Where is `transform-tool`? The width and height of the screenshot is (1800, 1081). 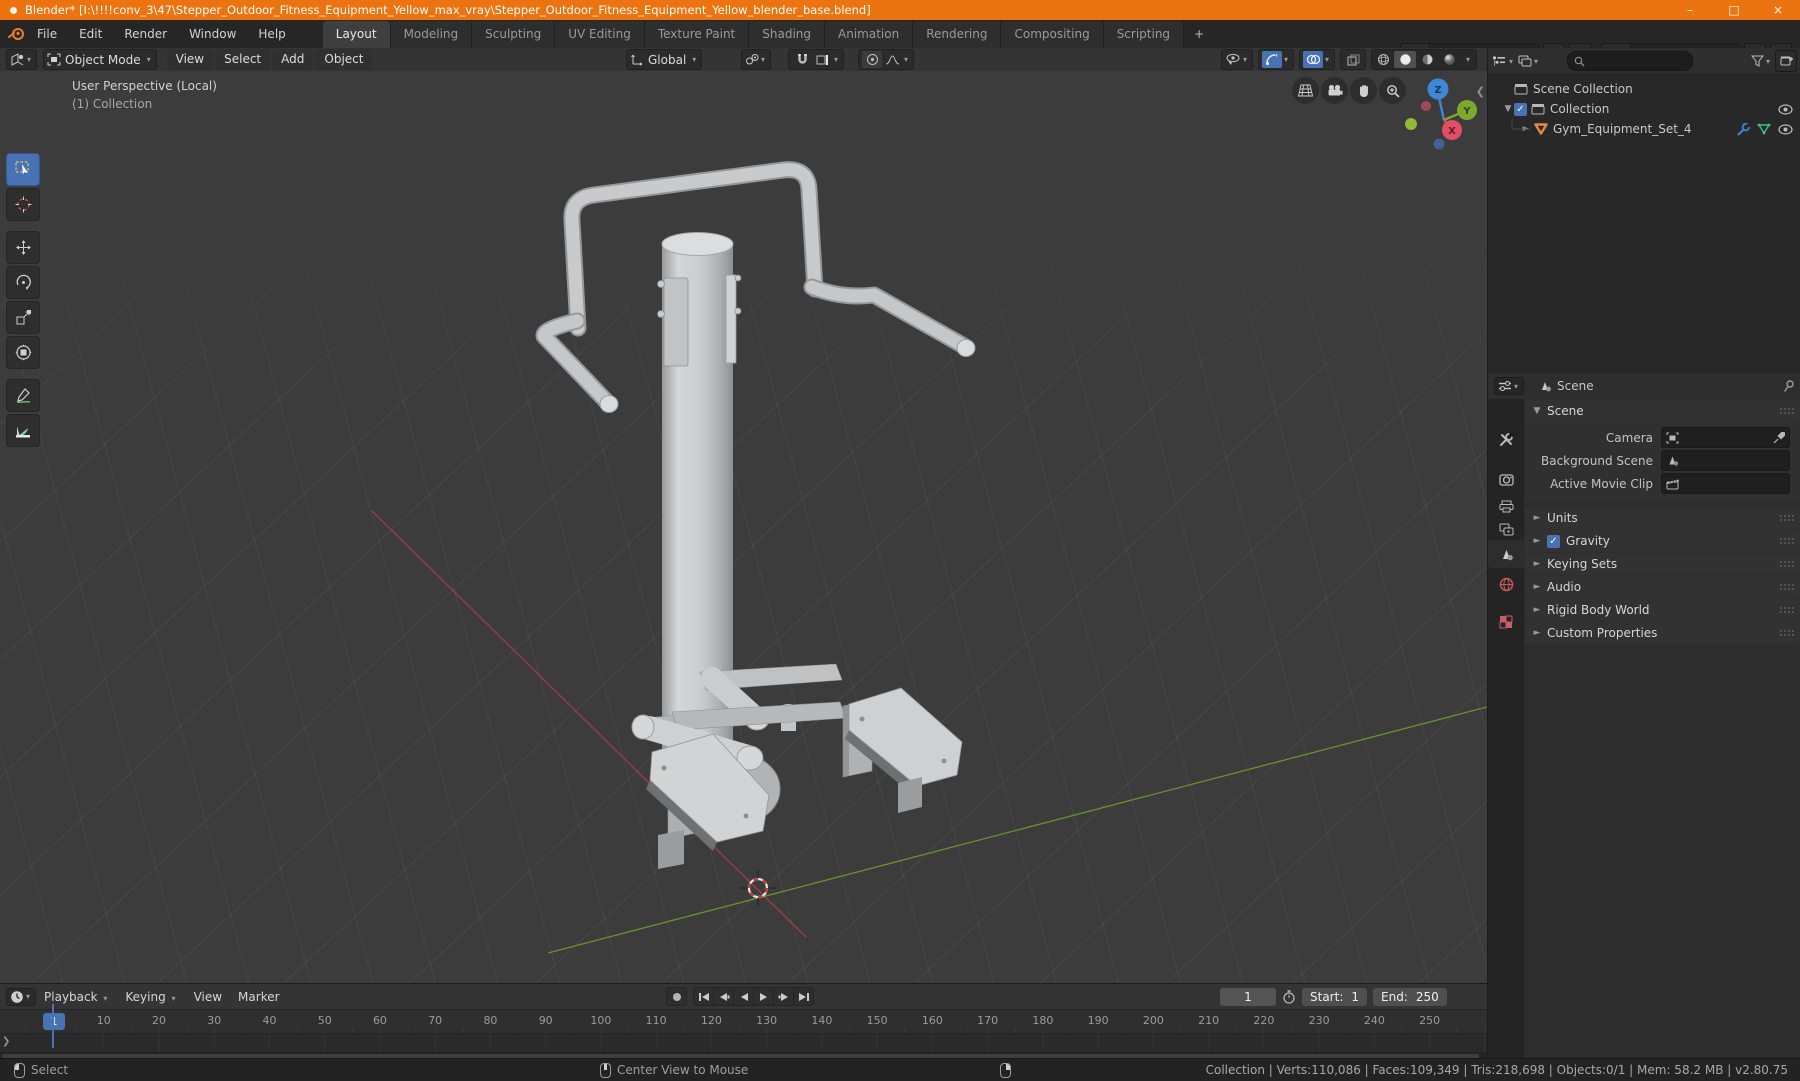
transform-tool is located at coordinates (23, 352).